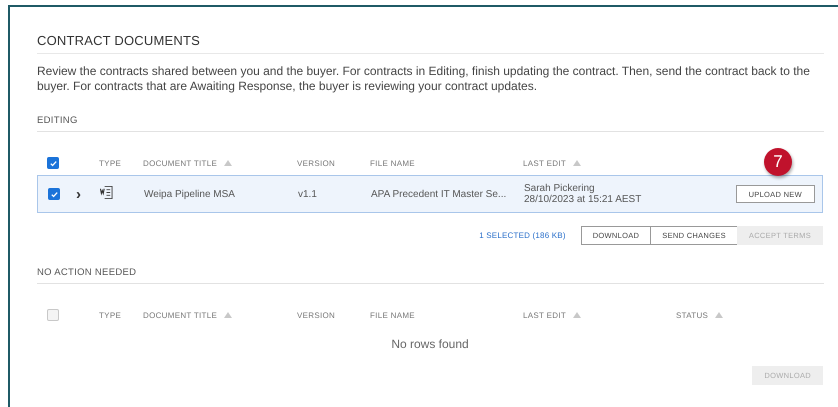 This screenshot has width=838, height=407. Describe the element at coordinates (430, 344) in the screenshot. I see `empty-message: No rows found` at that location.